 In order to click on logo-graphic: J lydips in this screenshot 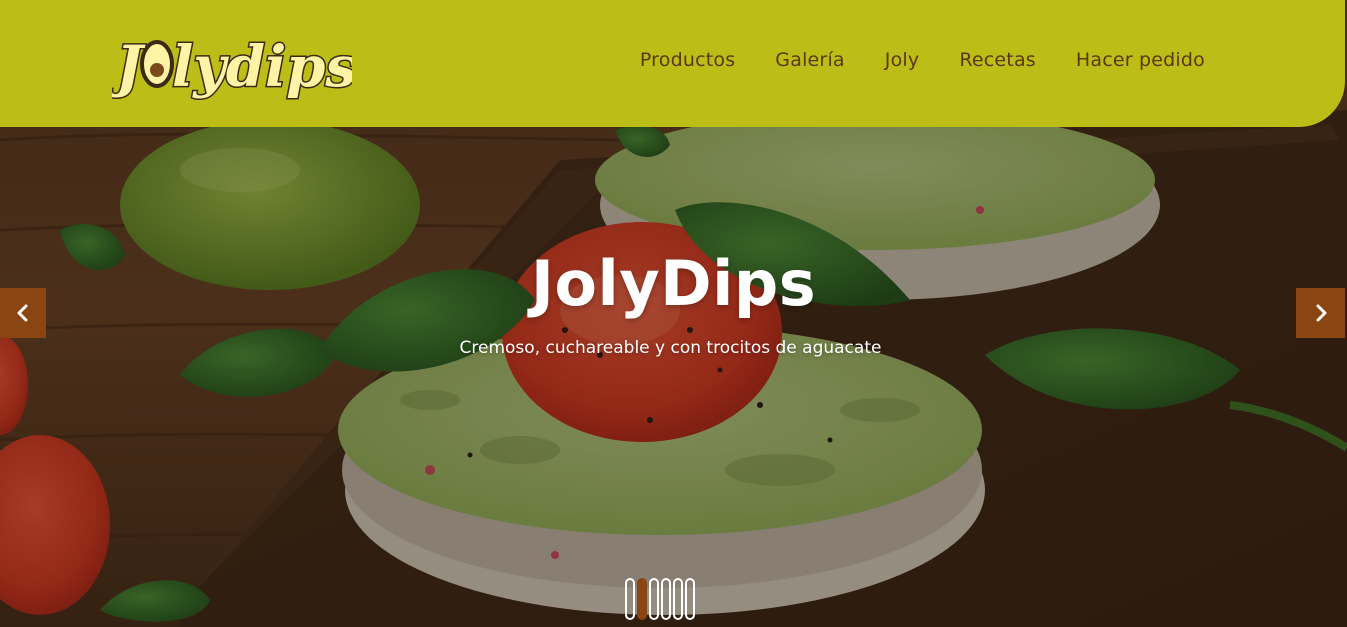, I will do `click(232, 67)`.